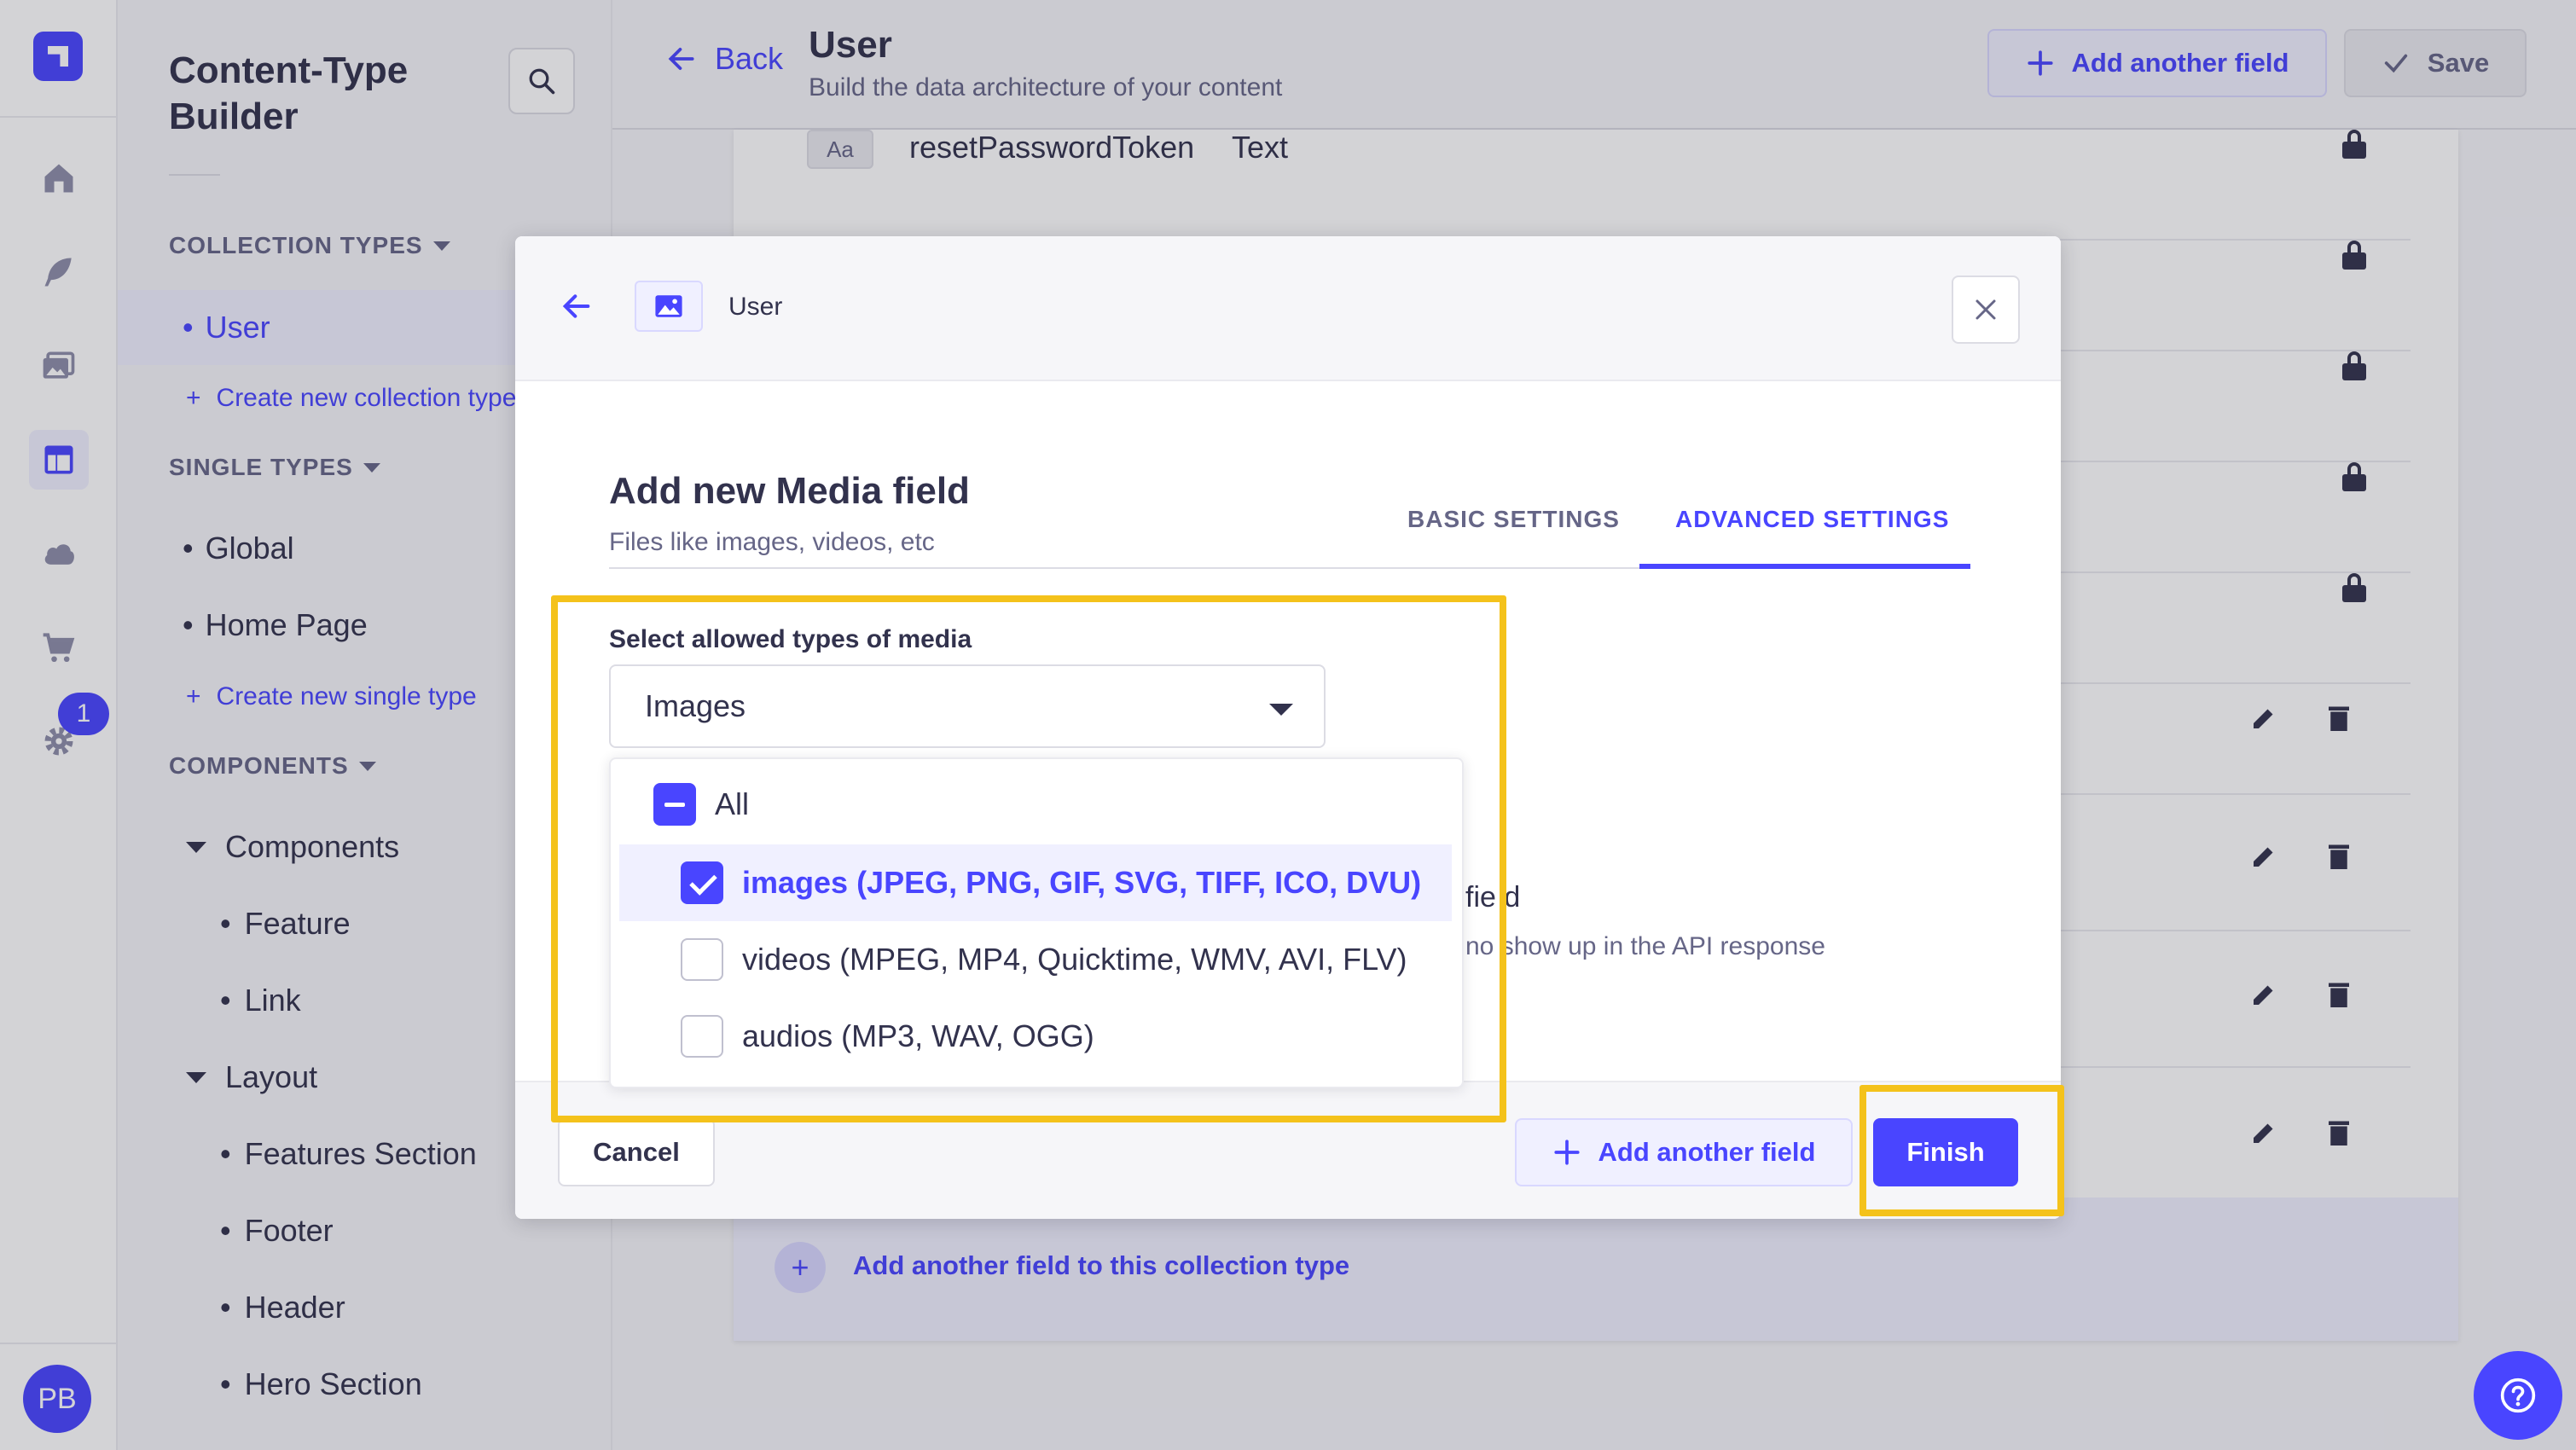  I want to click on close-button, so click(1986, 310).